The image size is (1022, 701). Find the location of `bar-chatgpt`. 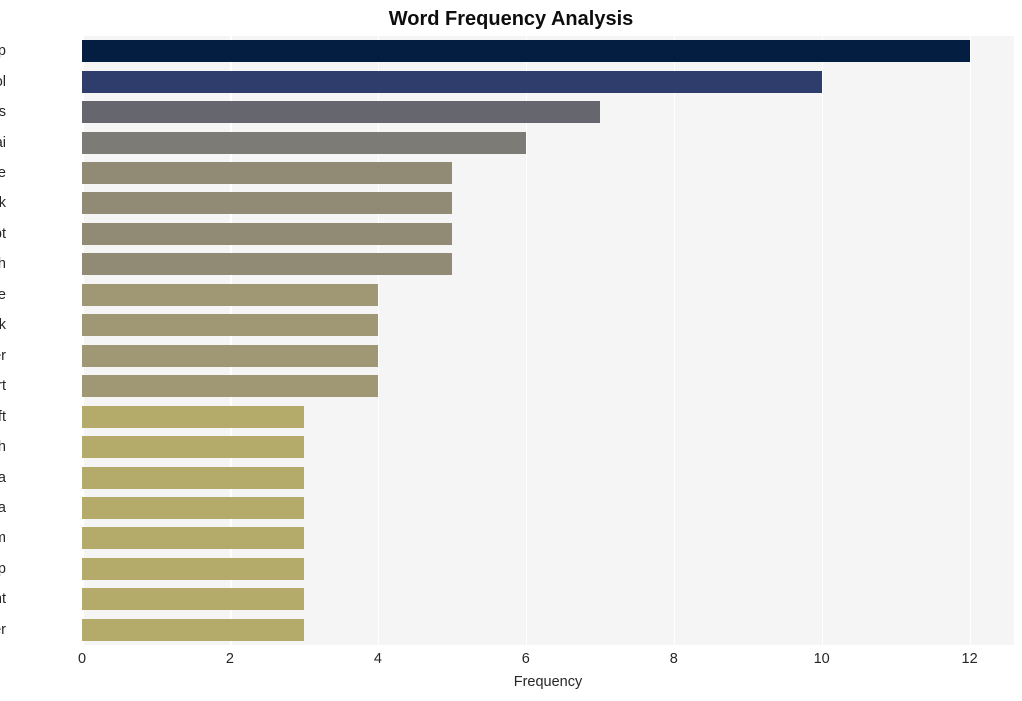

bar-chatgpt is located at coordinates (267, 233).